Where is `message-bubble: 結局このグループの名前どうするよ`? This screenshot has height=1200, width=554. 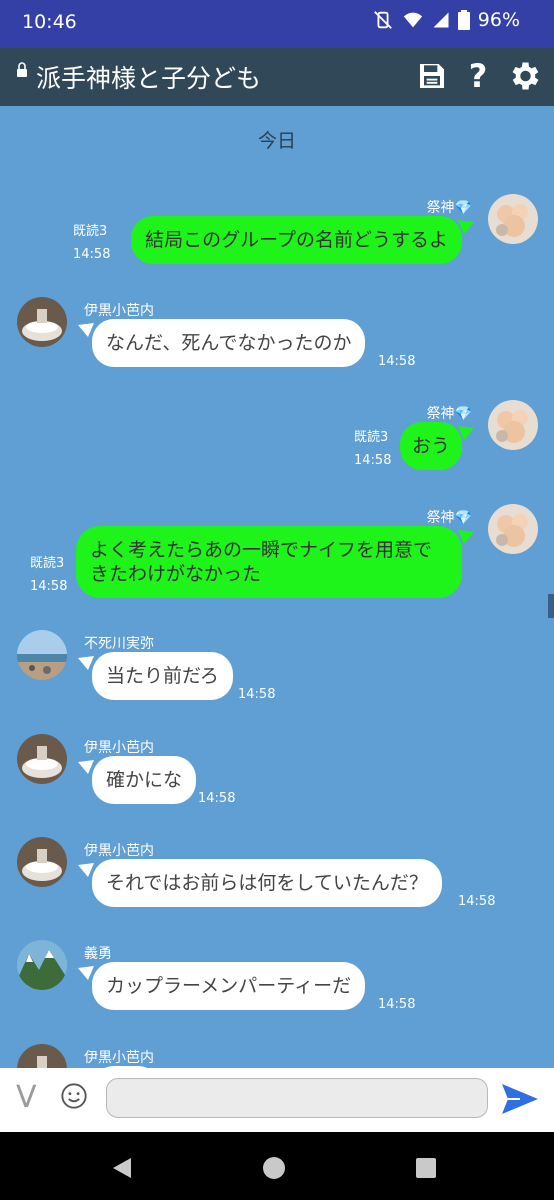
message-bubble: 結局このグループの名前どうするよ is located at coordinates (296, 240).